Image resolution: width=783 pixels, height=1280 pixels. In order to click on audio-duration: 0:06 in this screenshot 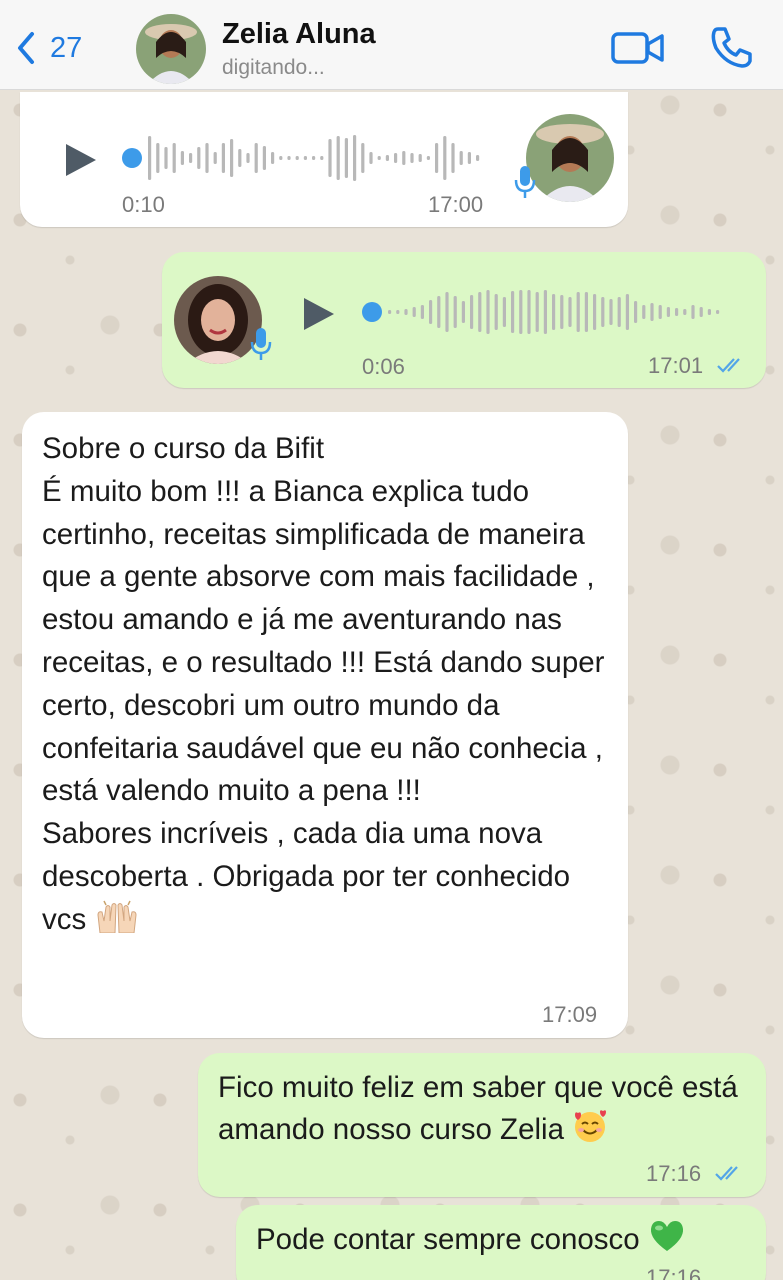, I will do `click(383, 366)`.